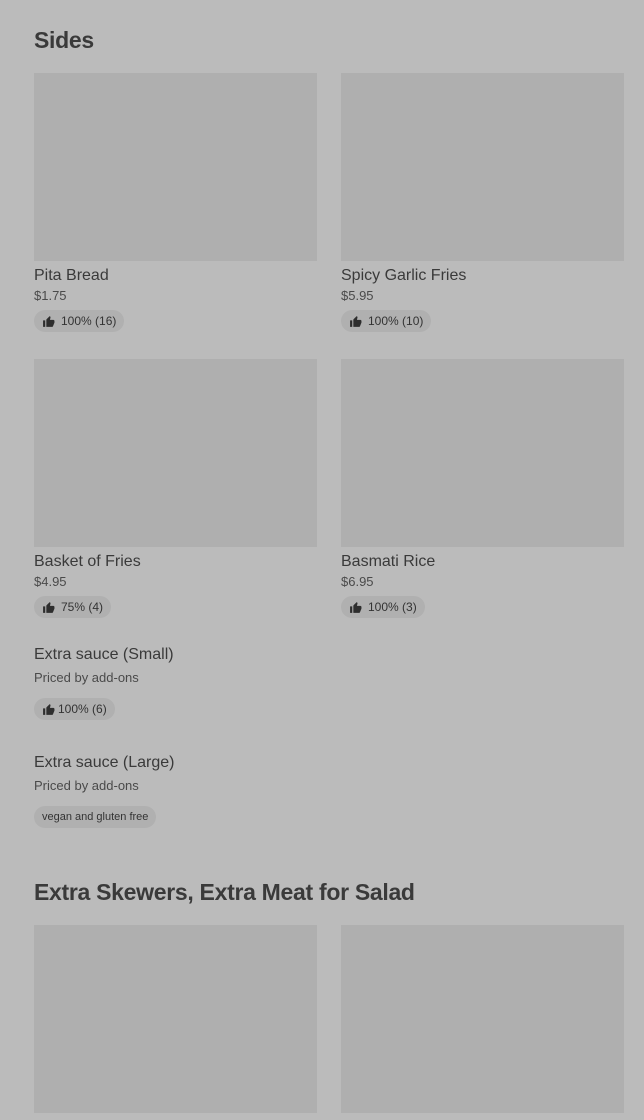 This screenshot has height=1120, width=644. What do you see at coordinates (89, 321) in the screenshot?
I see `rating-text: 100% (16)` at bounding box center [89, 321].